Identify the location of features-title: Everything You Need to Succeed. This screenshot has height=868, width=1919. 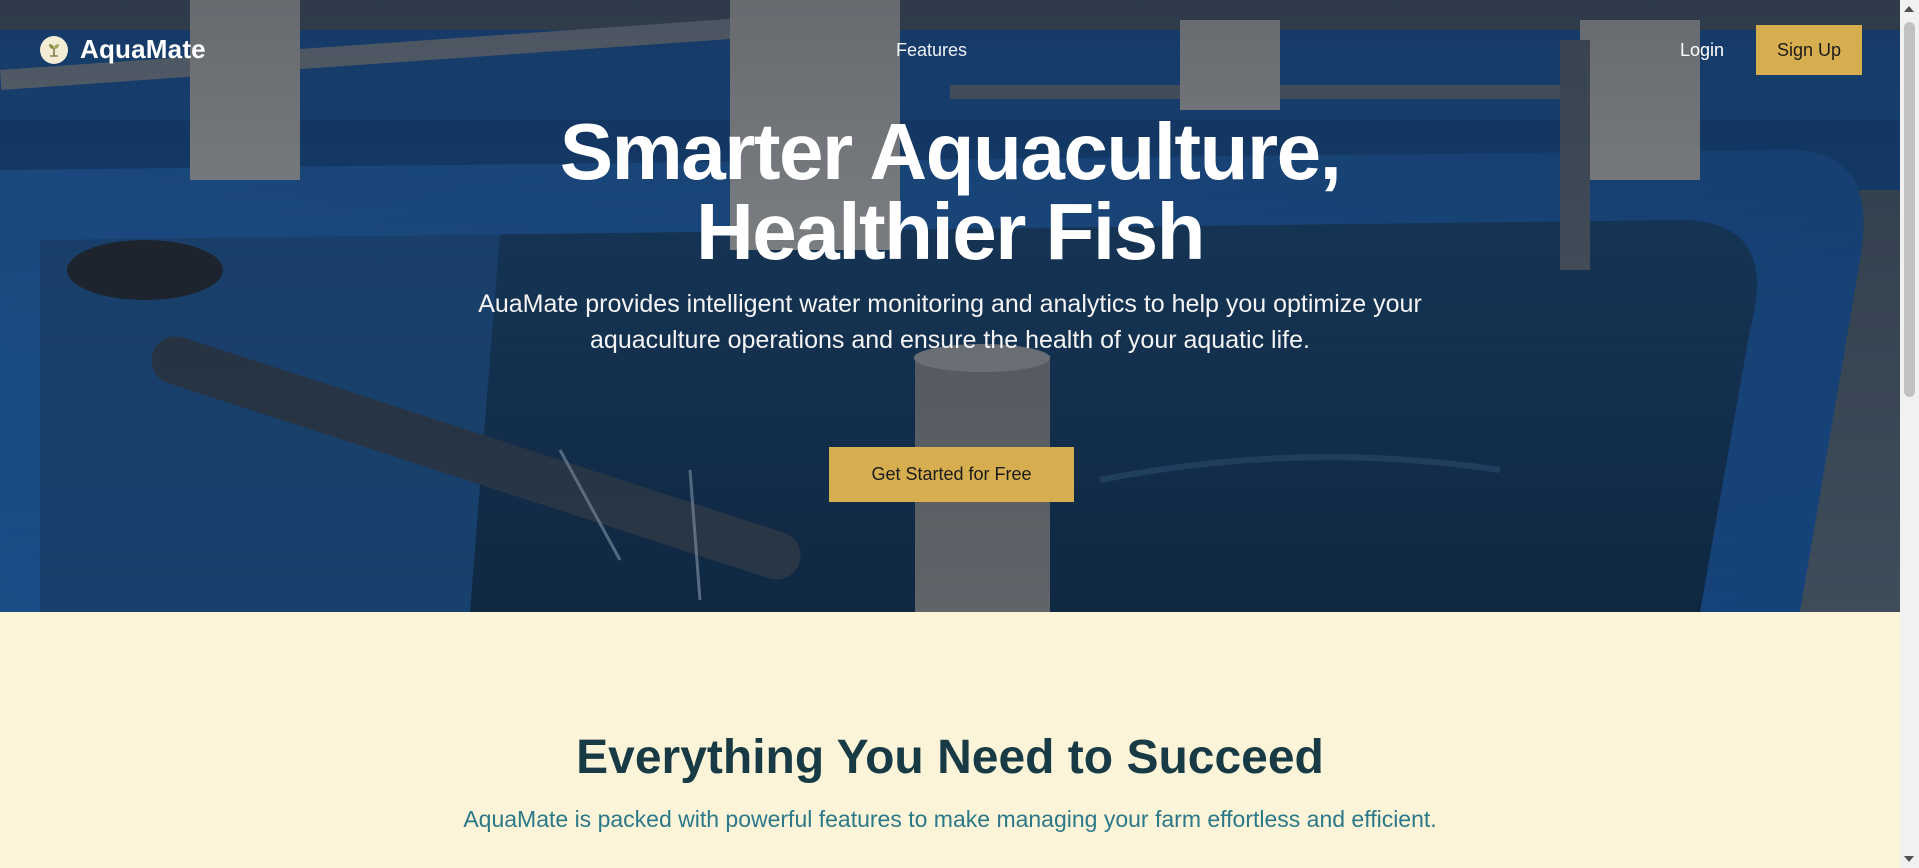
(950, 757).